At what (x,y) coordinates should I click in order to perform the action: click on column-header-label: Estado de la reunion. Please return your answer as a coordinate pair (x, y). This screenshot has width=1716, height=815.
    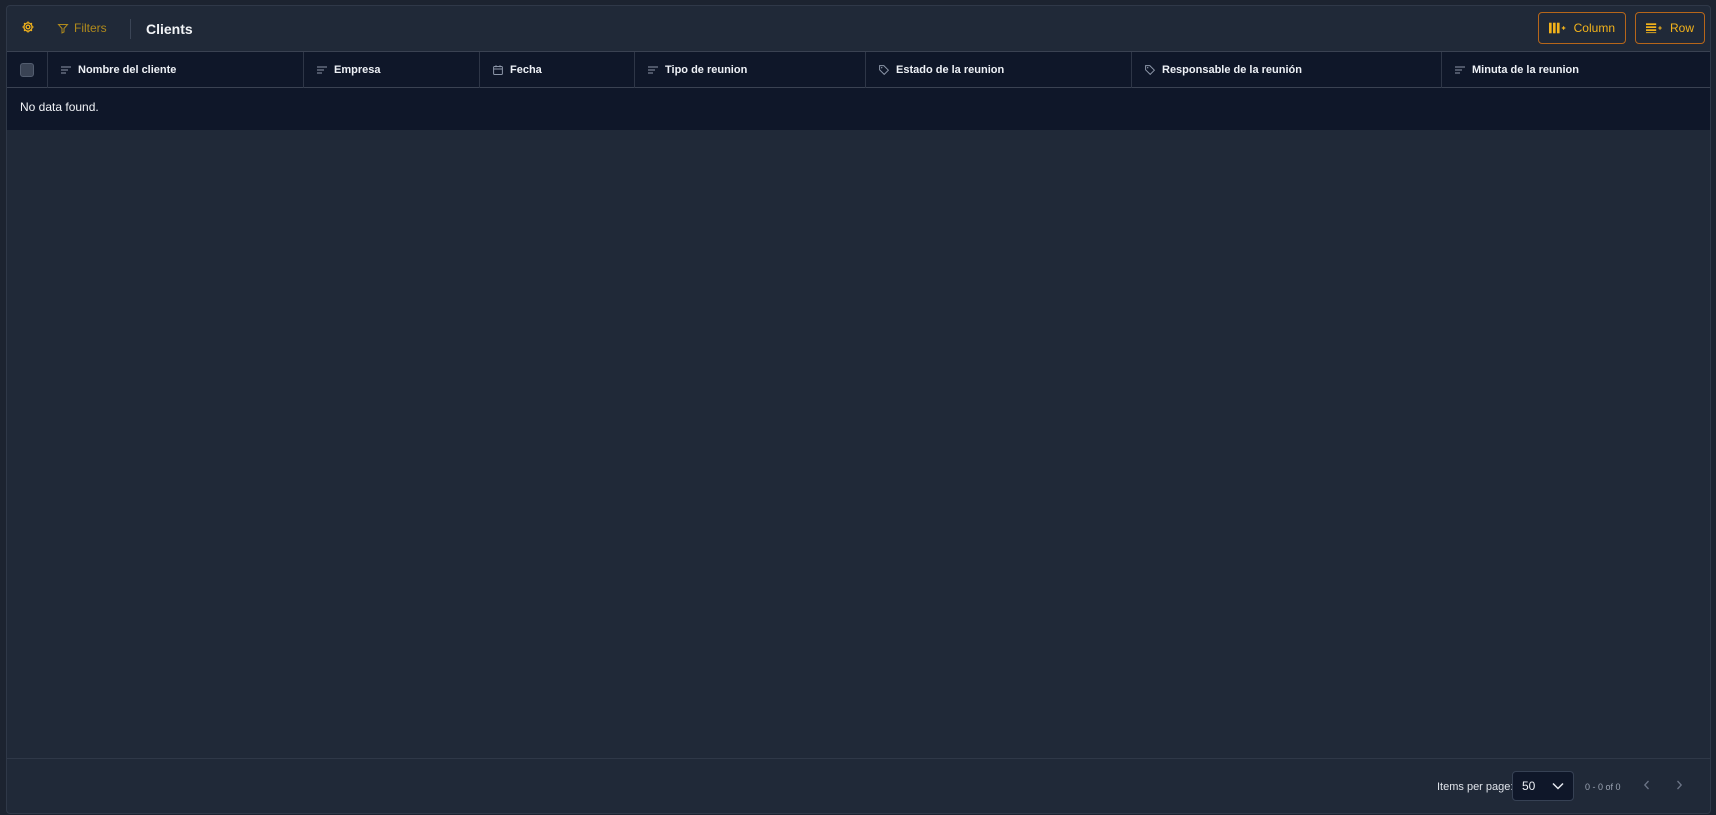
    Looking at the image, I should click on (950, 70).